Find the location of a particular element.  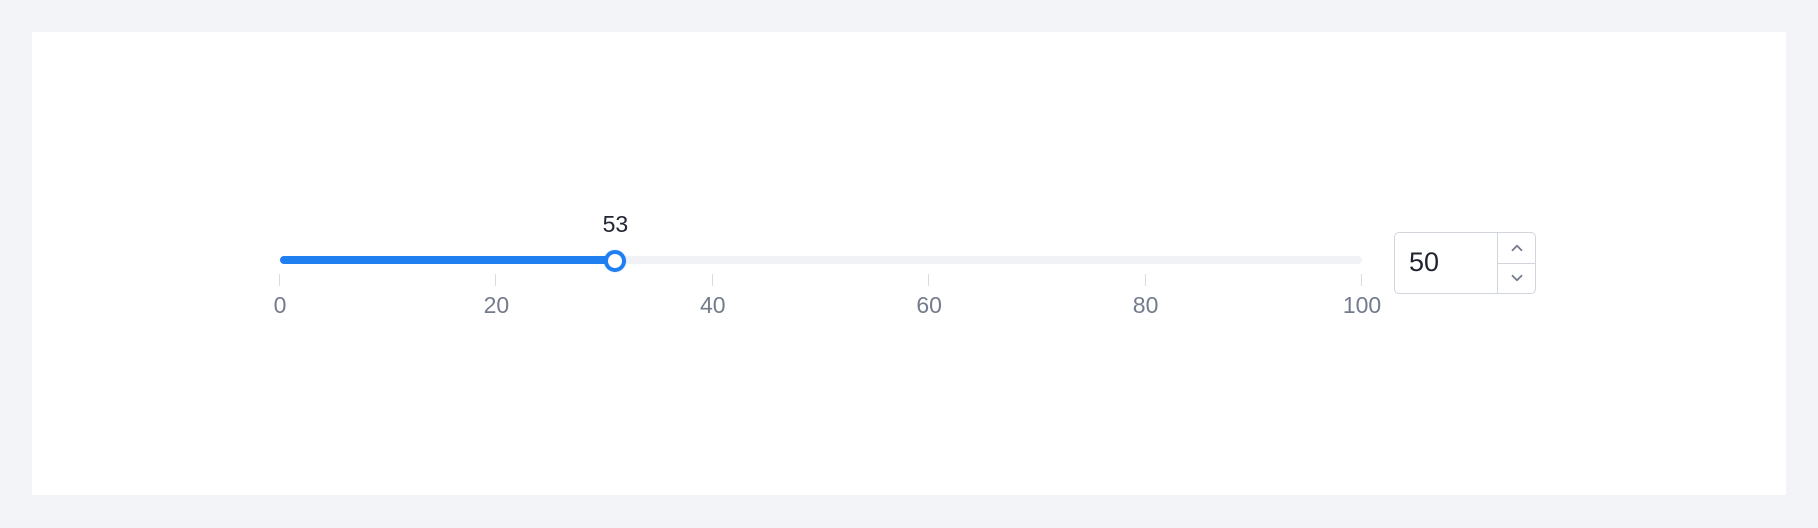

mark-label: 60 is located at coordinates (929, 305).